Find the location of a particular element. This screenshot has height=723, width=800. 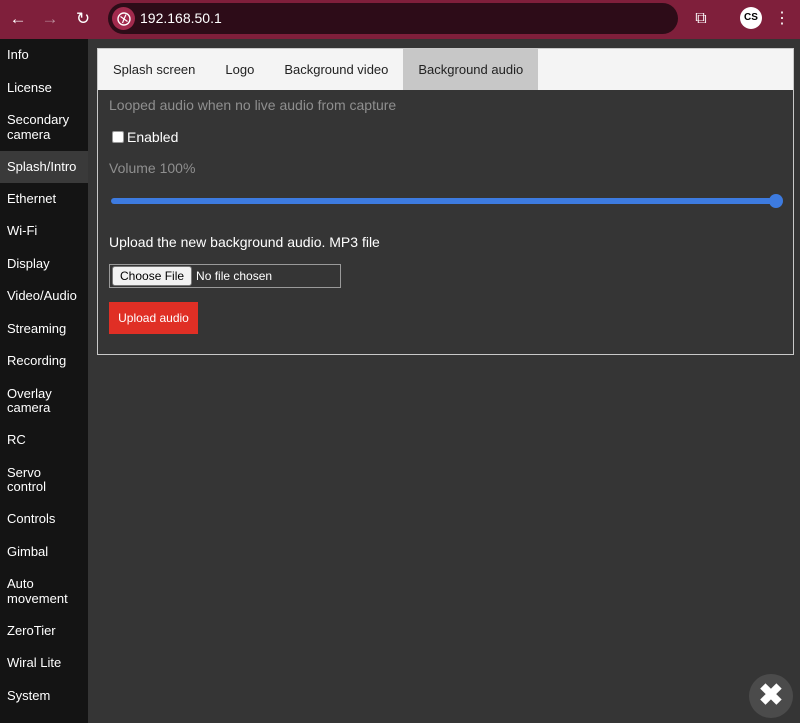

puzzle-icon: ⧉ is located at coordinates (701, 18).